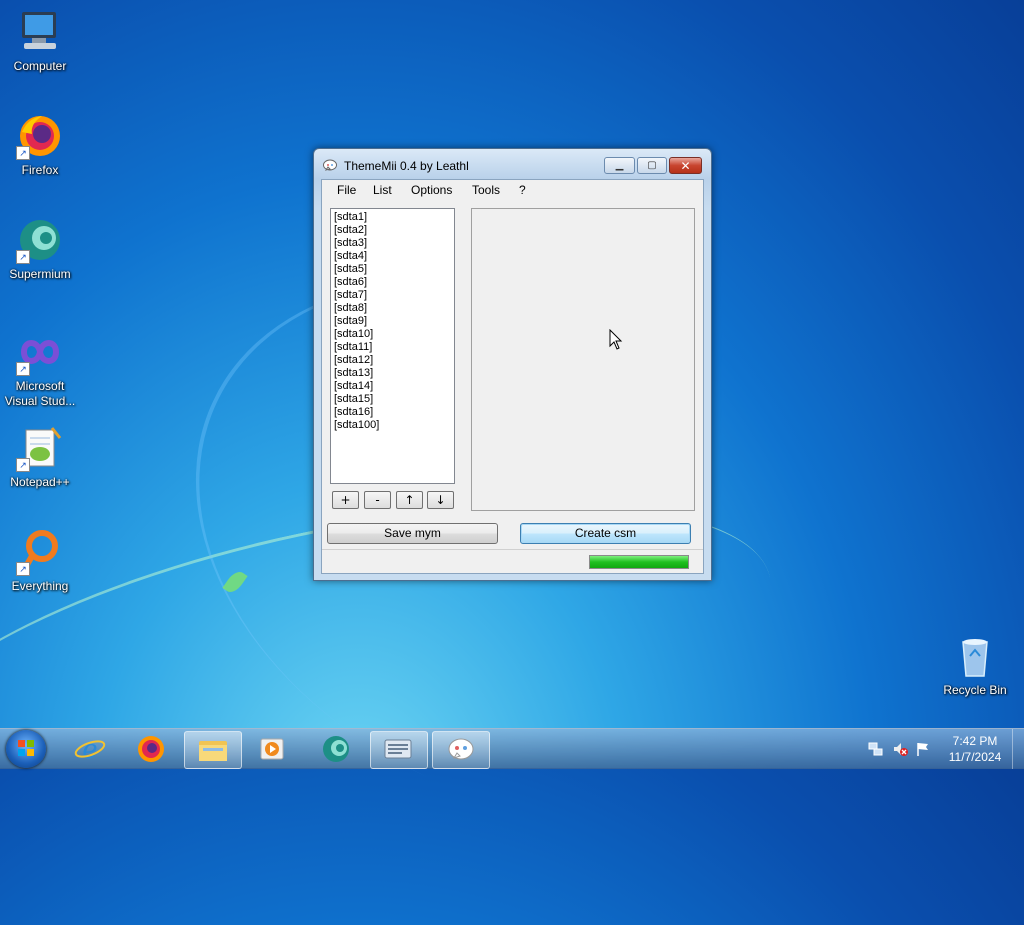 Image resolution: width=1024 pixels, height=925 pixels. What do you see at coordinates (512, 190) in the screenshot?
I see `menu-bar: File List Options Tools ?` at bounding box center [512, 190].